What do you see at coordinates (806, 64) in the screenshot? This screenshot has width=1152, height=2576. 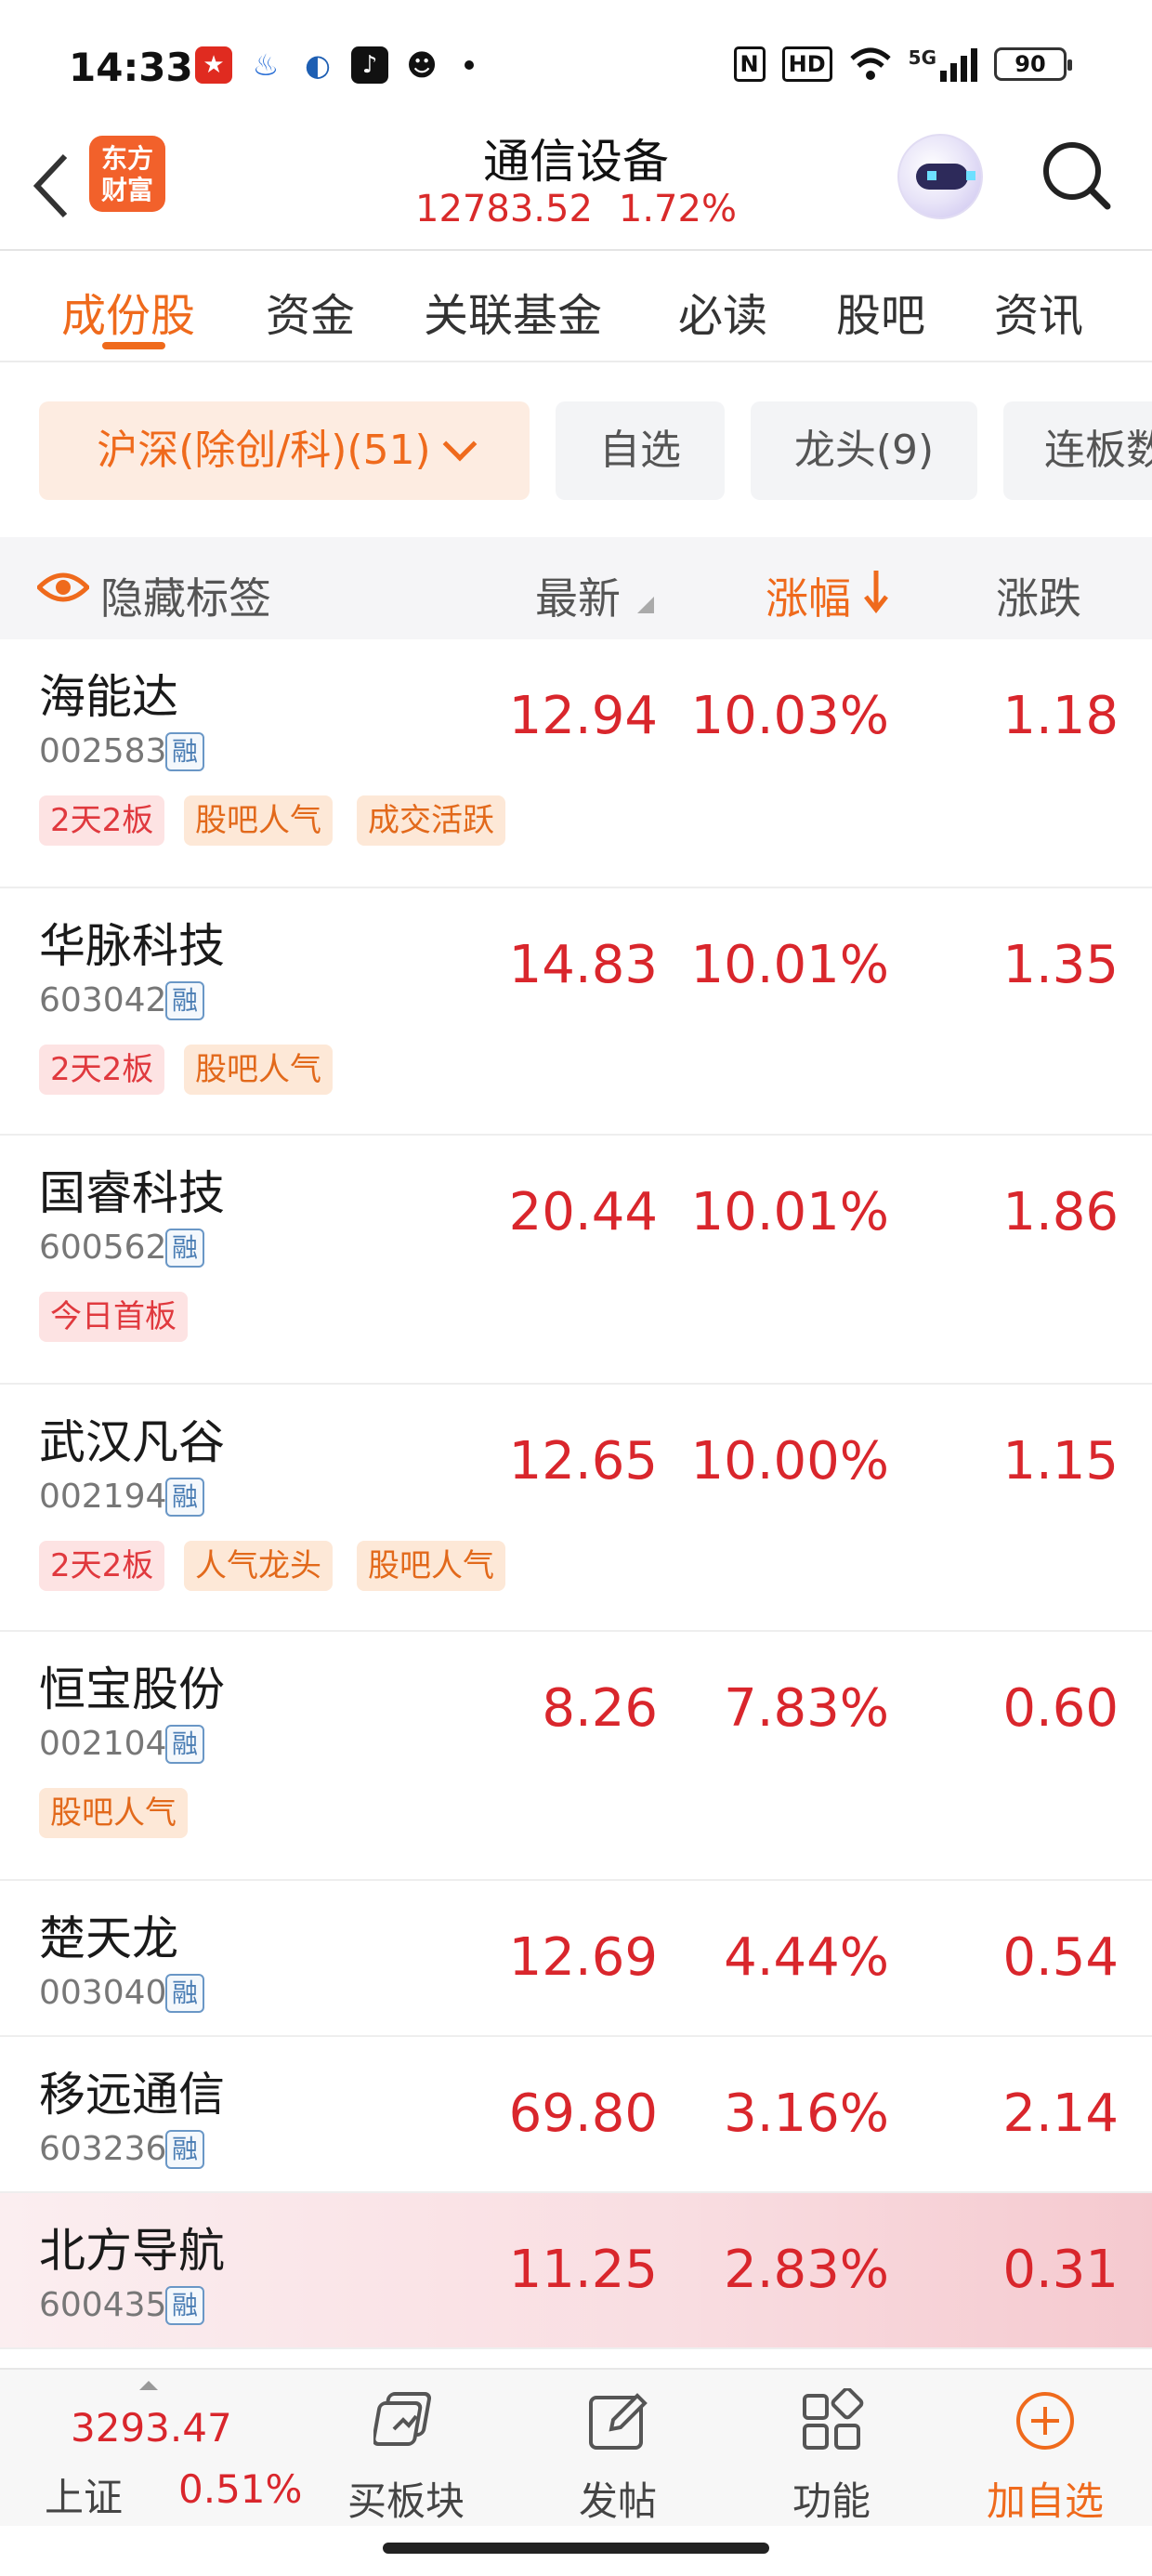 I see `hd-icon: HD` at bounding box center [806, 64].